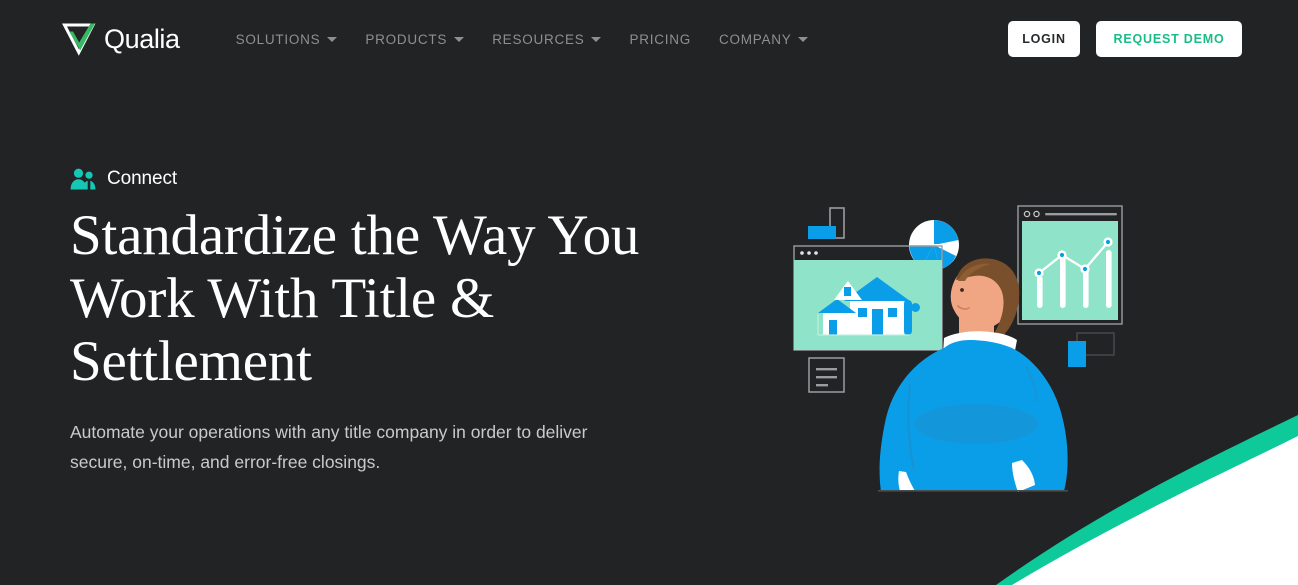 This screenshot has height=585, width=1298. Describe the element at coordinates (868, 298) in the screenshot. I see `house-property-window` at that location.